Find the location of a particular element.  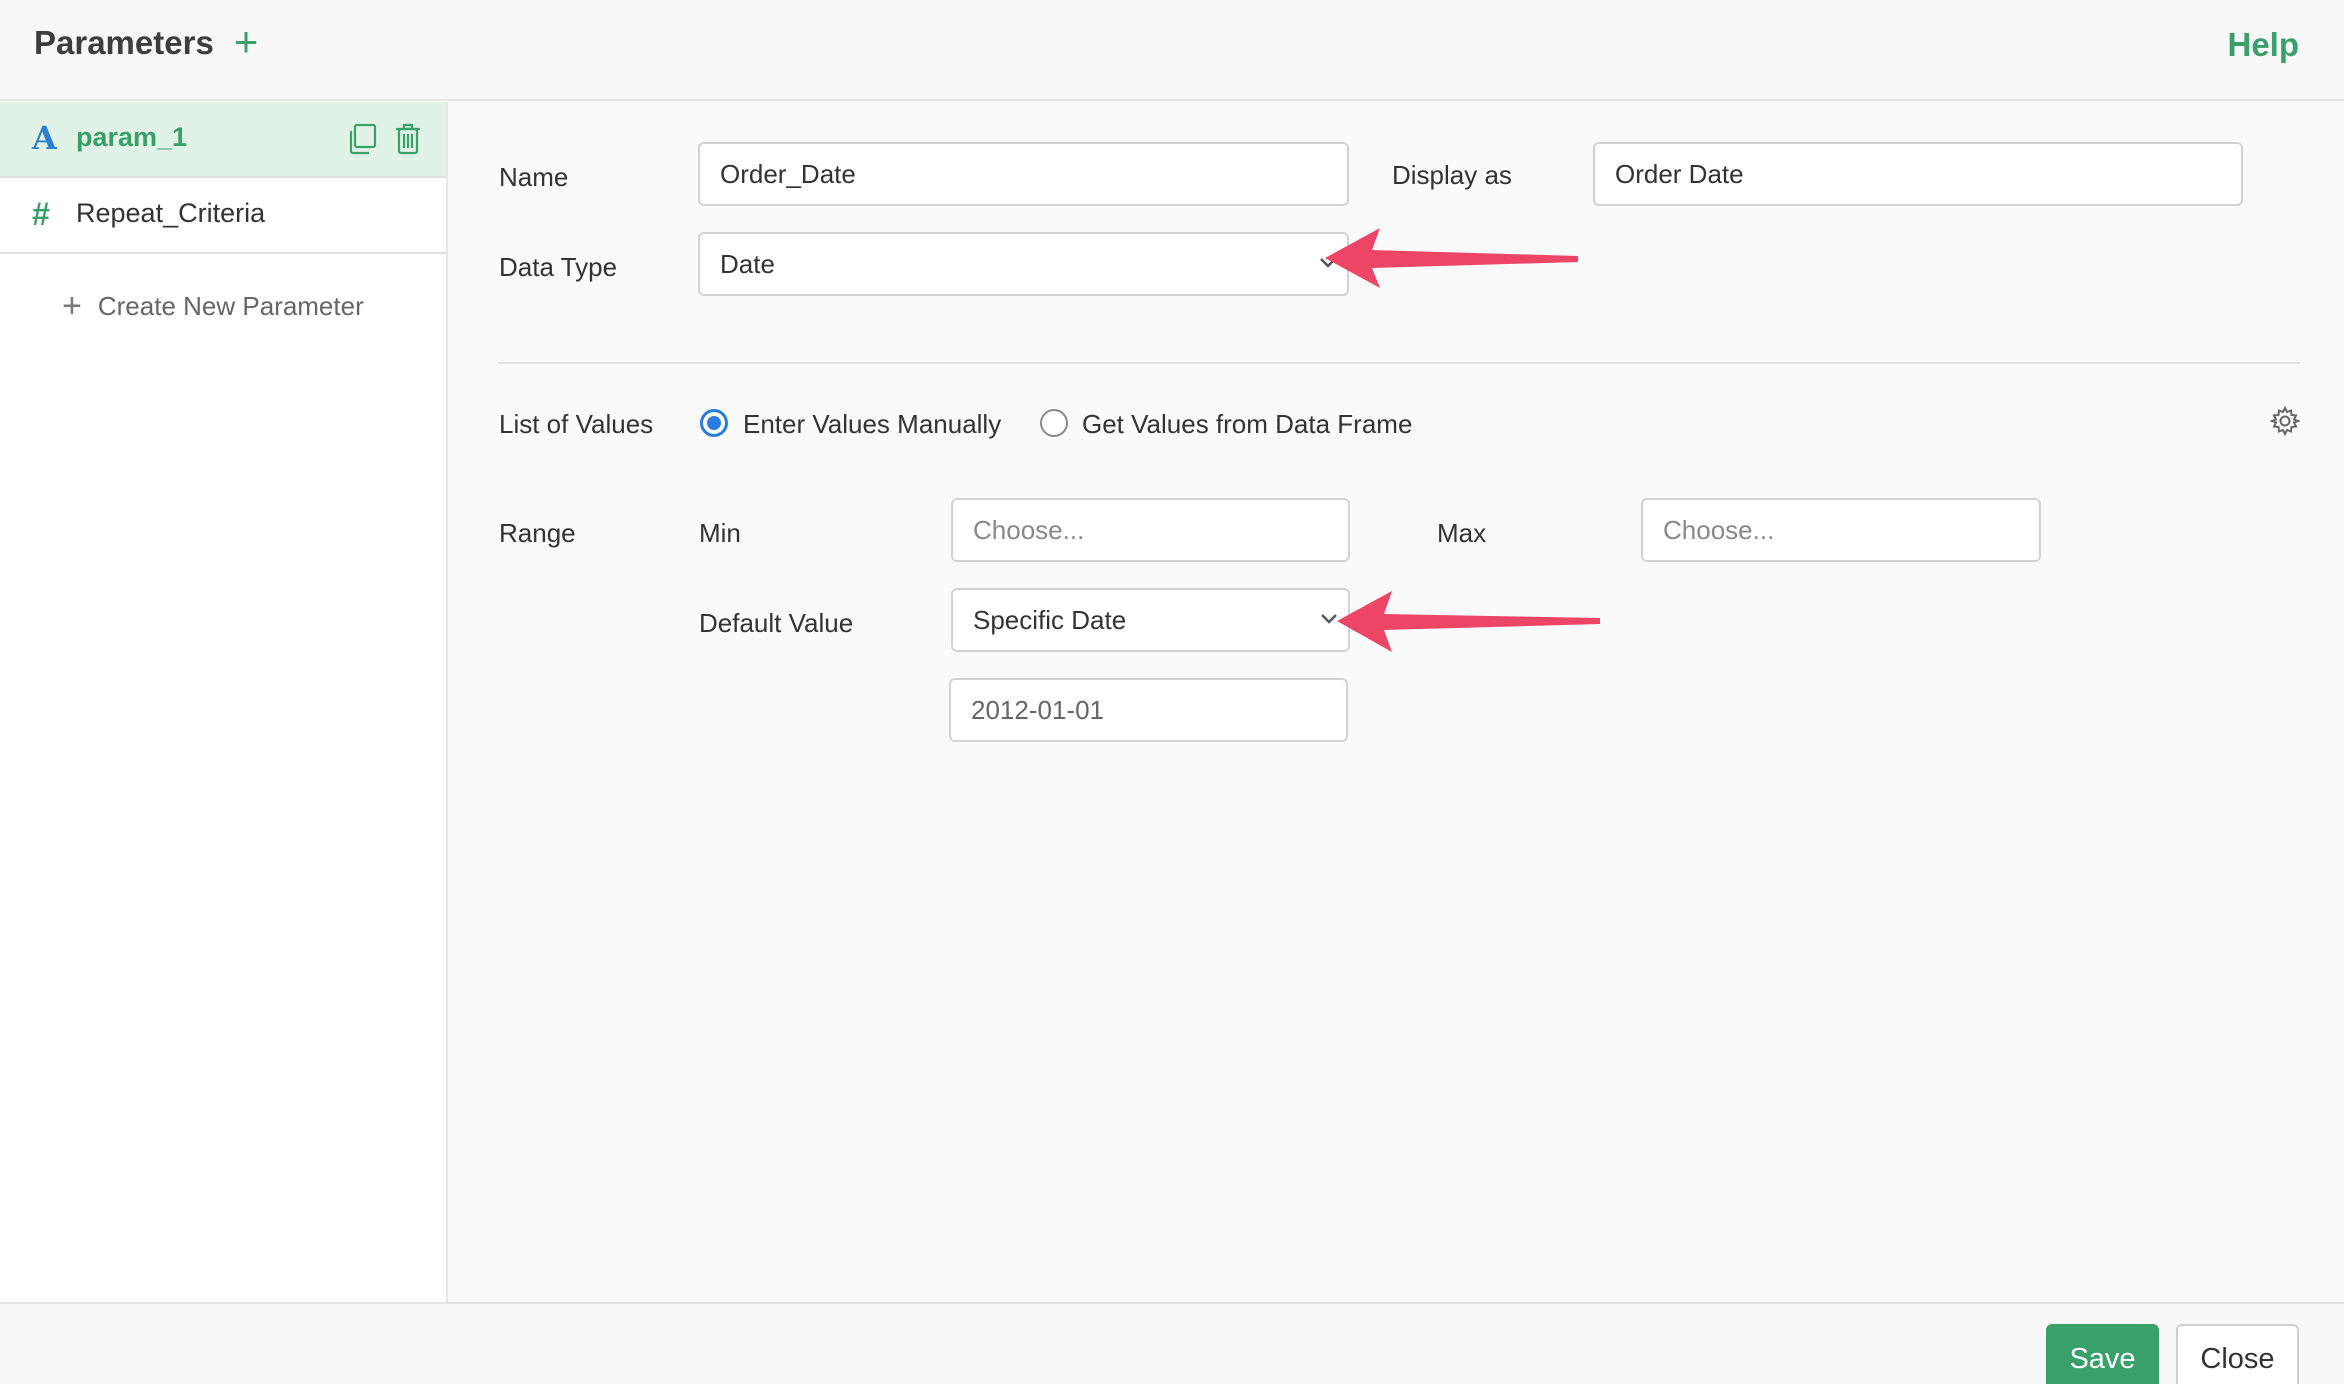

max-label: Max is located at coordinates (1462, 533).